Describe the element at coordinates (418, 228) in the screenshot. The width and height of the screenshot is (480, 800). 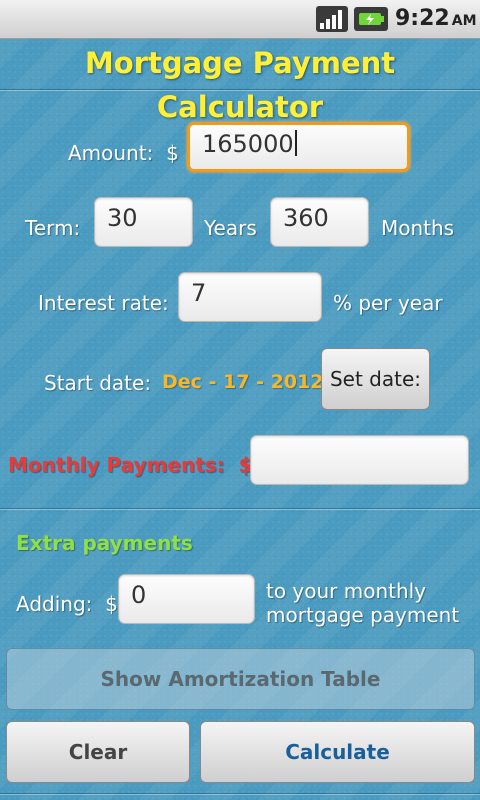
I see `months-label: Months` at that location.